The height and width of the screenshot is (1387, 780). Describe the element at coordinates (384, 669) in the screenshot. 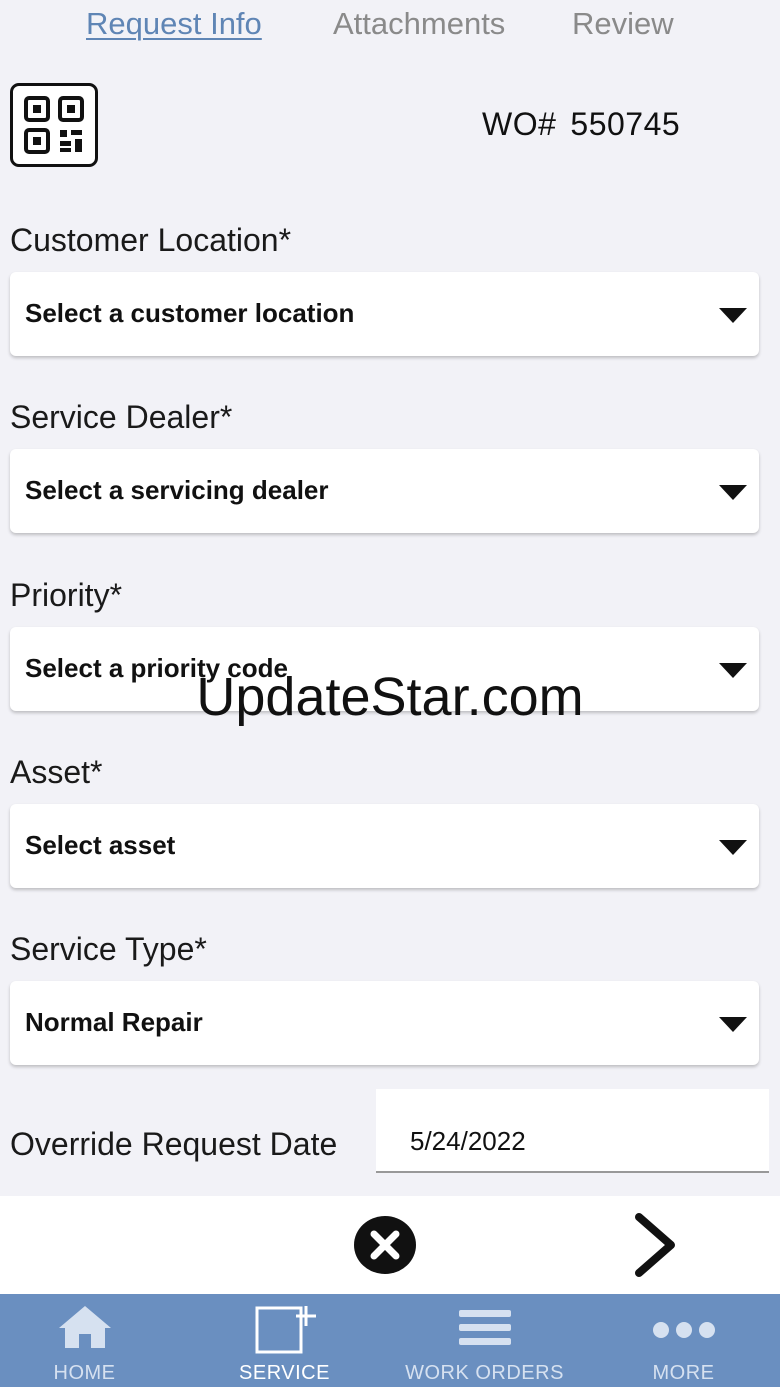

I see `priority-select: Select a priority code` at that location.